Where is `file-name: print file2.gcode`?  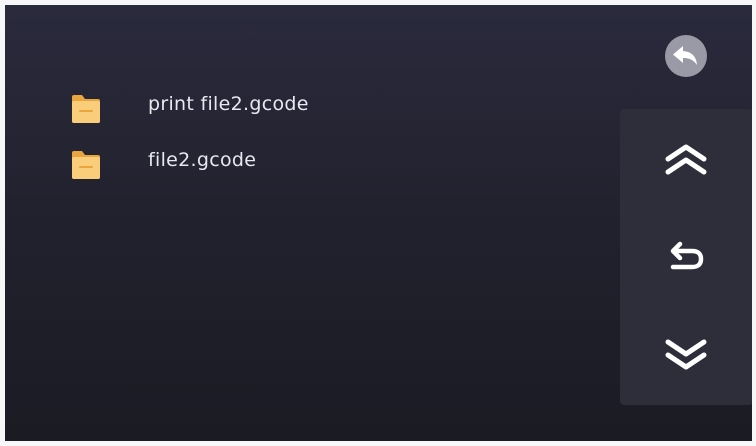 file-name: print file2.gcode is located at coordinates (228, 104).